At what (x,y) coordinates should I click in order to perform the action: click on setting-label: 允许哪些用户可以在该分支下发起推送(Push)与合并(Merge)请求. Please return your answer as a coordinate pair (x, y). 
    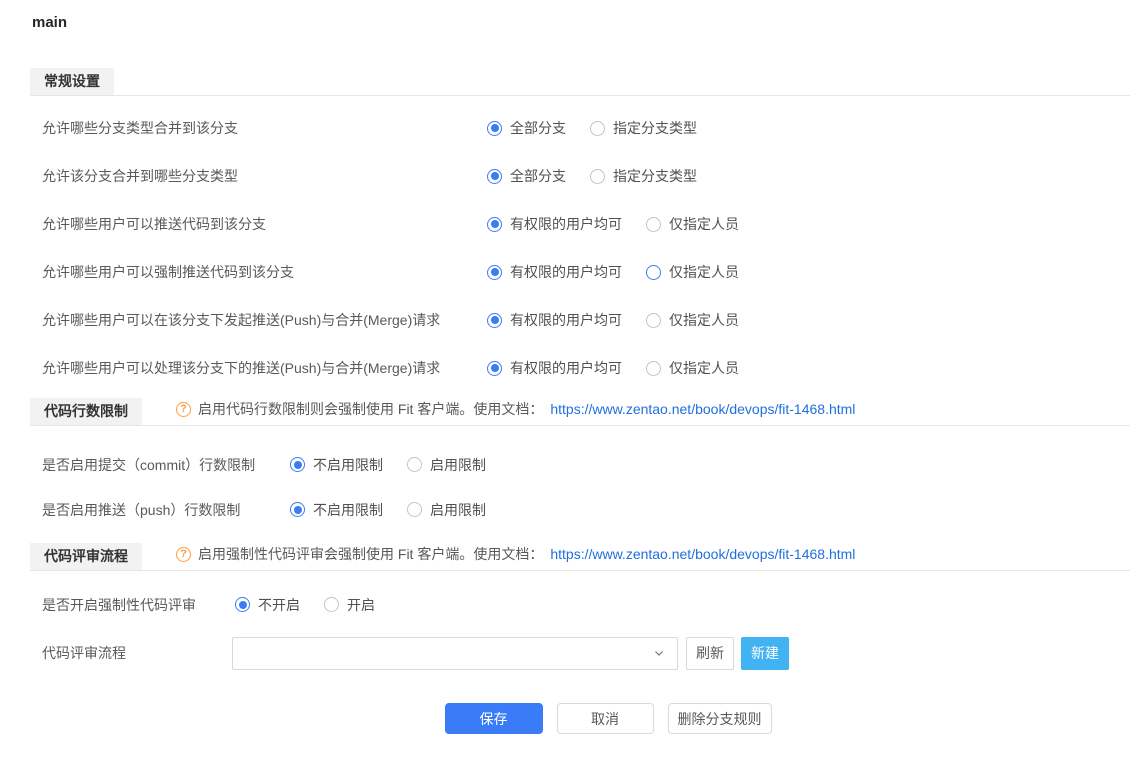
    Looking at the image, I should click on (241, 320).